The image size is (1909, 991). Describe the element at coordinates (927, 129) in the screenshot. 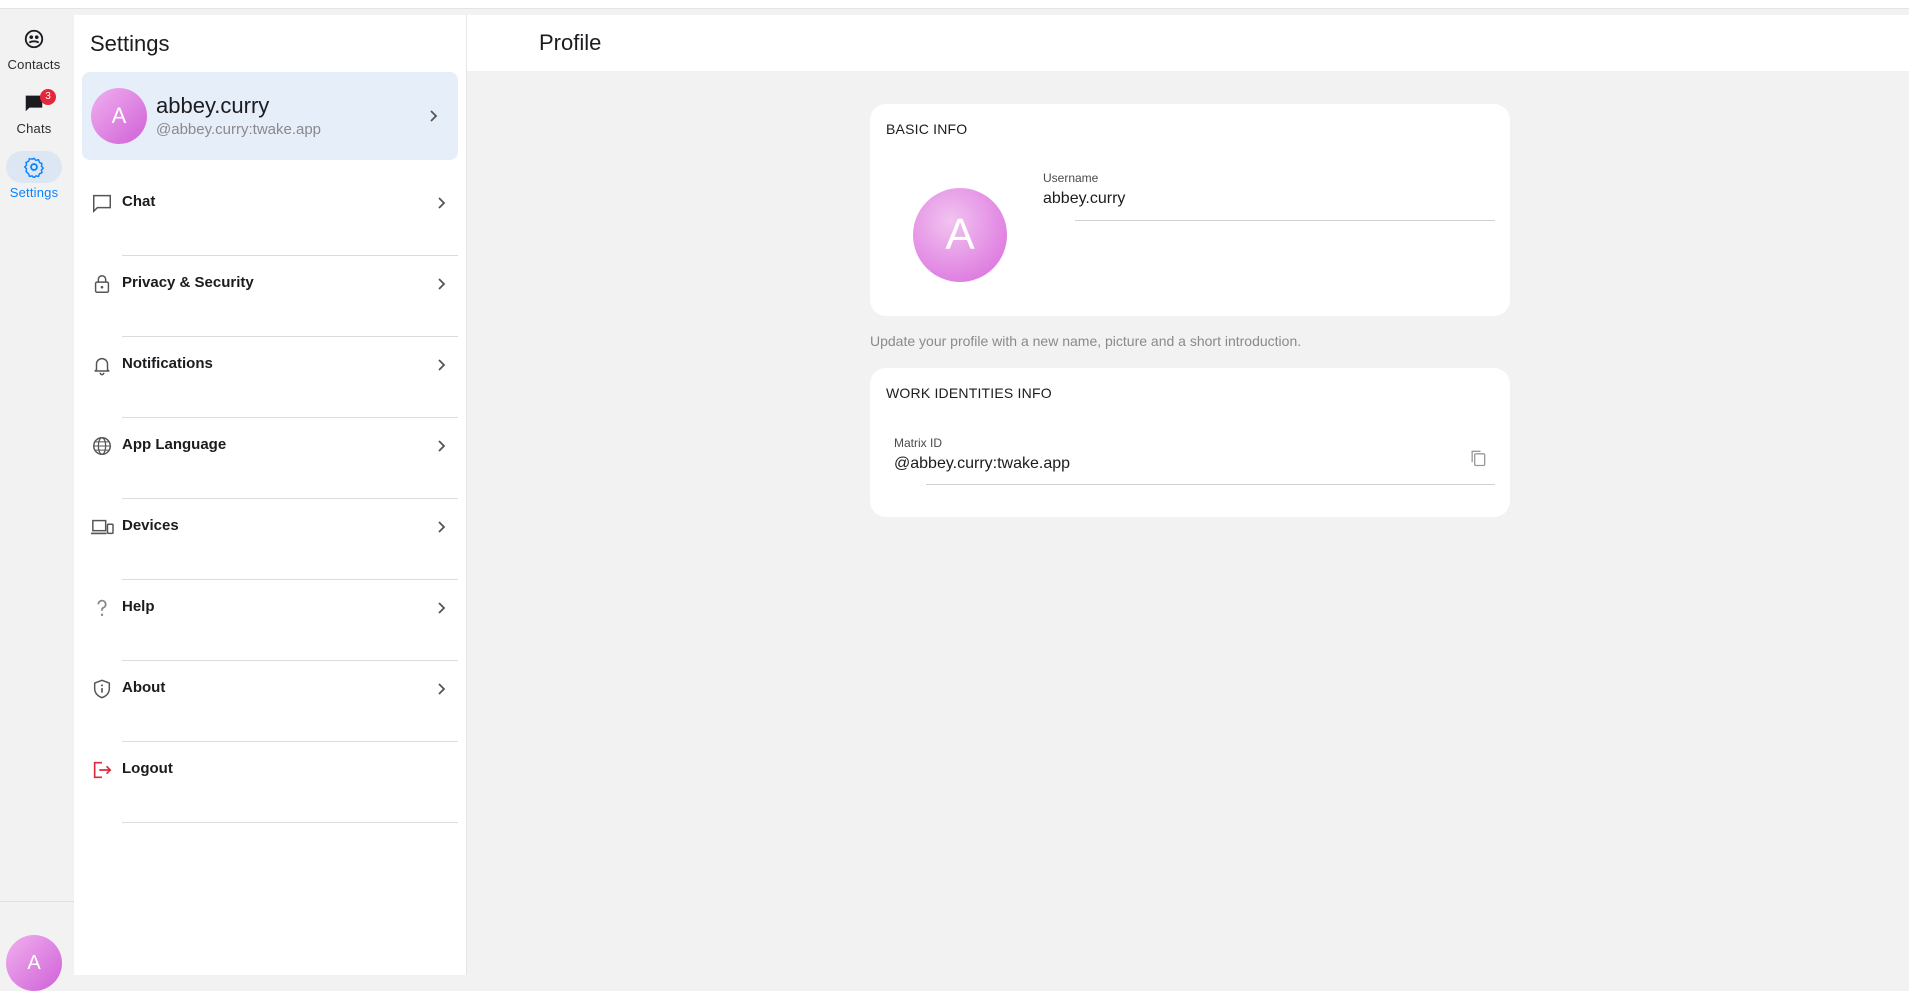

I see `section-title: BASIC INFO` at that location.